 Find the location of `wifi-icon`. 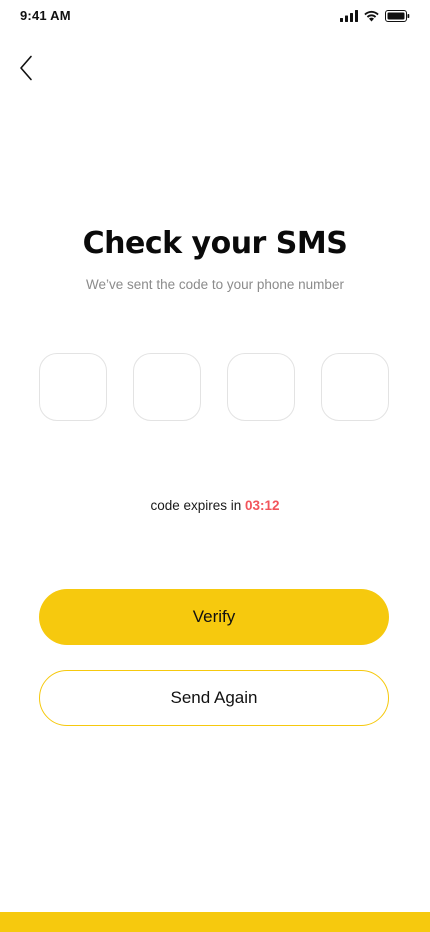

wifi-icon is located at coordinates (371, 18).